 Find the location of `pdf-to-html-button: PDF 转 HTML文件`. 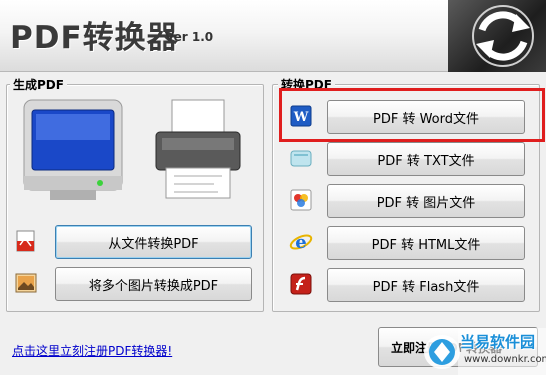

pdf-to-html-button: PDF 转 HTML文件 is located at coordinates (426, 243).